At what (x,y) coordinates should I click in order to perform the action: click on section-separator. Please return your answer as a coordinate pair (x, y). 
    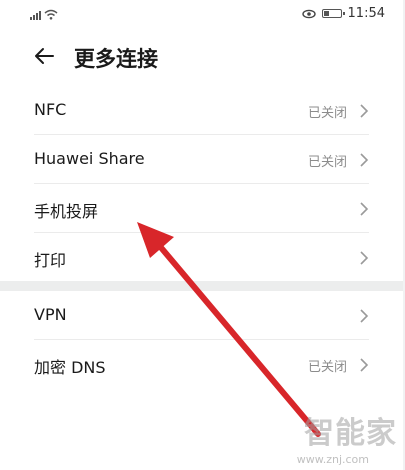
    Looking at the image, I should click on (201, 286).